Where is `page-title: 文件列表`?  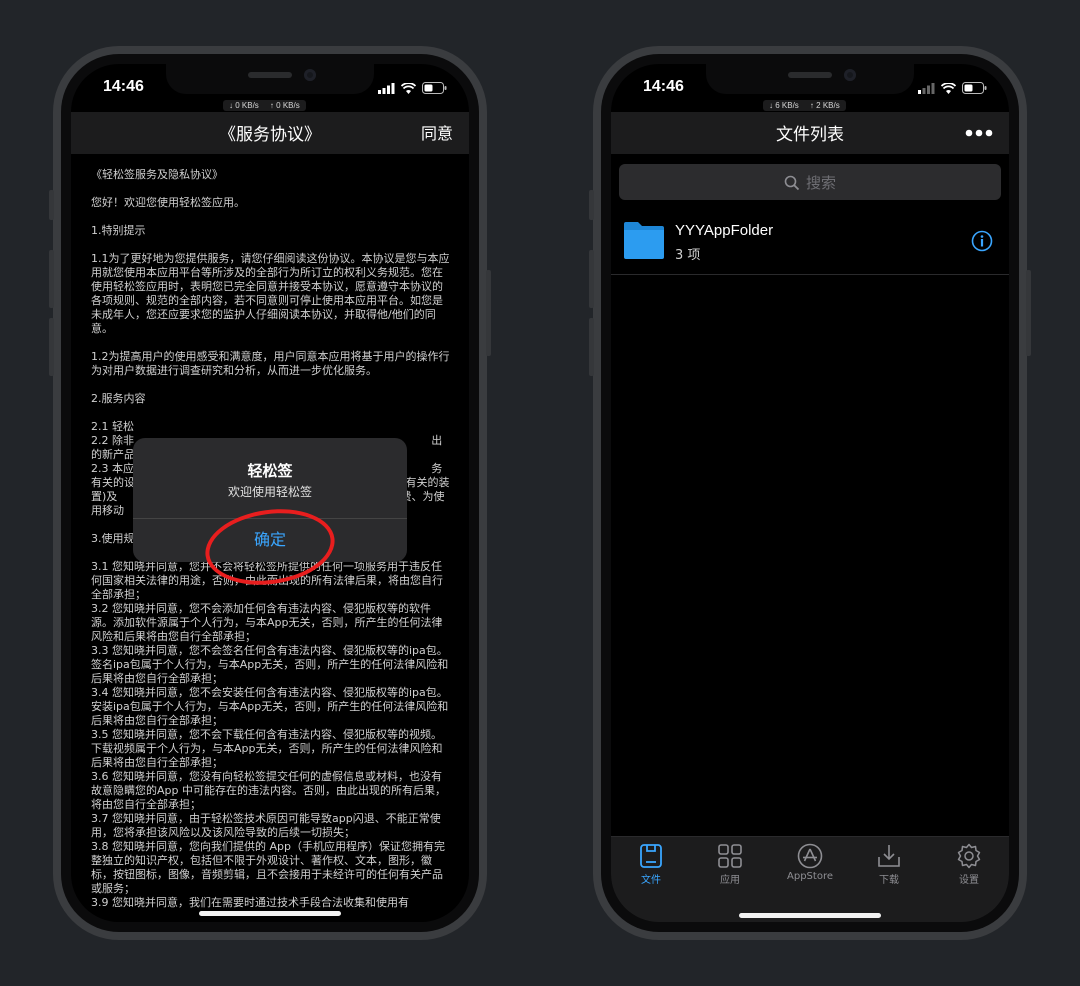
page-title: 文件列表 is located at coordinates (810, 135).